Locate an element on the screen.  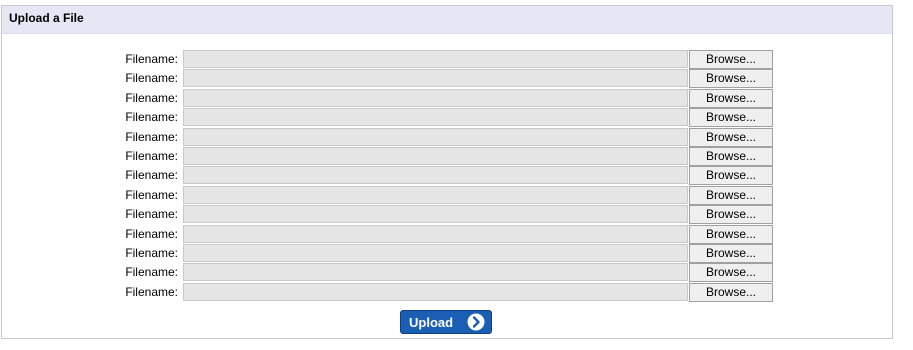
upload-button: Upload is located at coordinates (446, 322).